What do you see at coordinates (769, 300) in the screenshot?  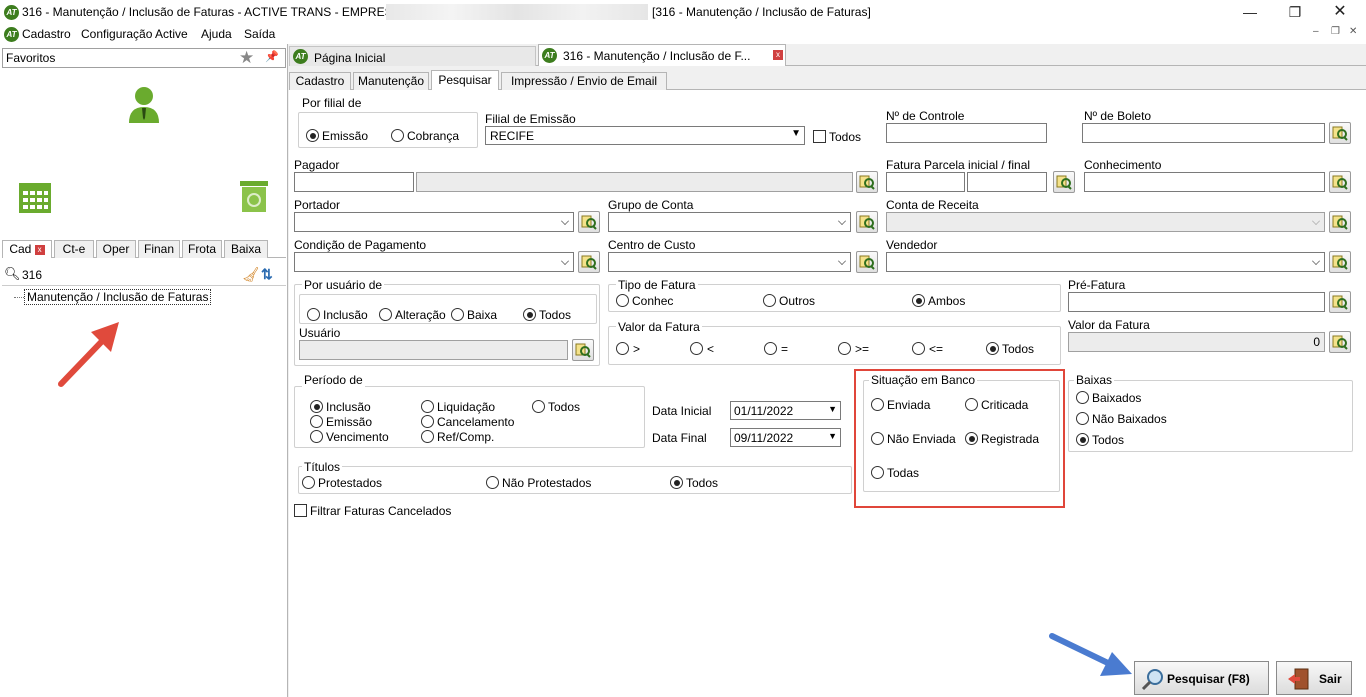 I see `radio-tipo-outros` at bounding box center [769, 300].